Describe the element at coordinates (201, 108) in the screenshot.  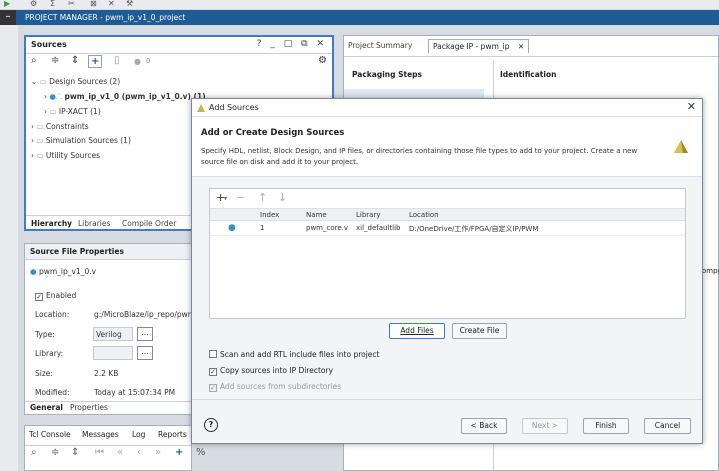
I see `vivado-icon` at that location.